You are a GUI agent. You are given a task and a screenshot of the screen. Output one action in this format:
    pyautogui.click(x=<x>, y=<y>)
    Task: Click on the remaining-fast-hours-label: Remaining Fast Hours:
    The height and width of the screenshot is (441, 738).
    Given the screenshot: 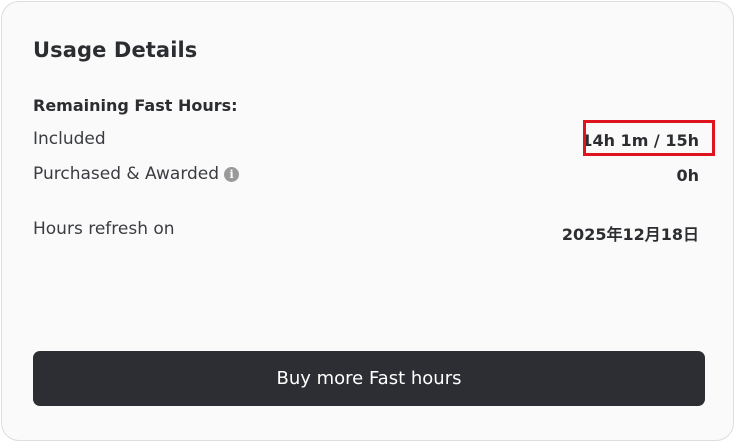 What is the action you would take?
    pyautogui.click(x=135, y=105)
    